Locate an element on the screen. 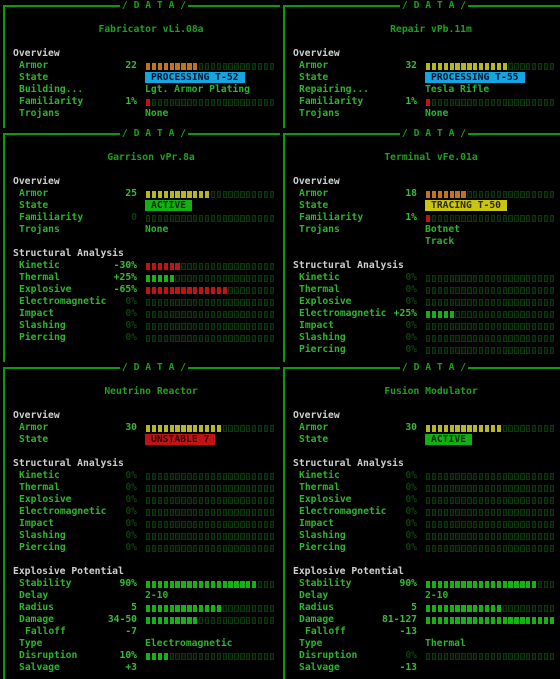 The height and width of the screenshot is (679, 560). stat-label: Armor is located at coordinates (314, 193).